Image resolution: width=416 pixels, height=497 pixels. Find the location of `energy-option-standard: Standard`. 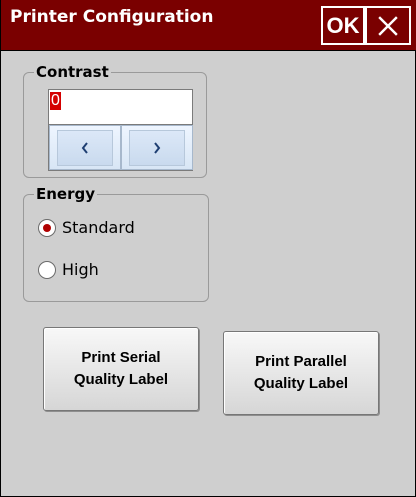

energy-option-standard: Standard is located at coordinates (86, 228).